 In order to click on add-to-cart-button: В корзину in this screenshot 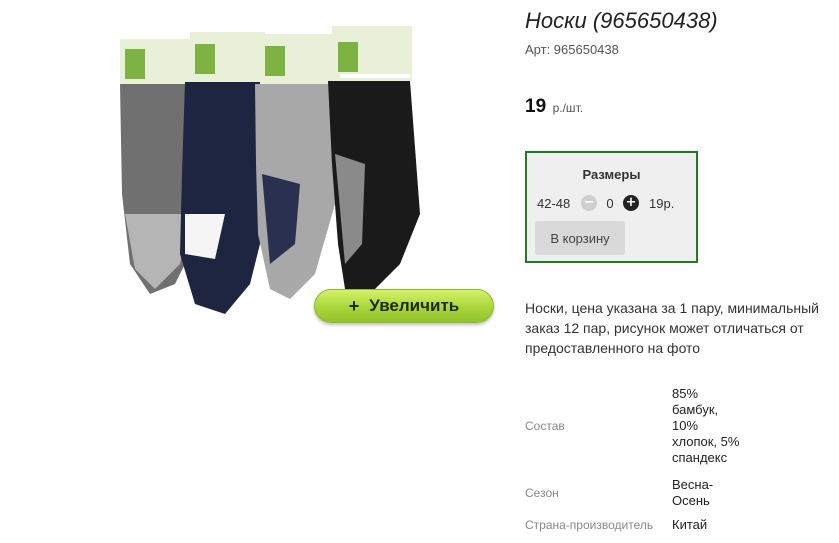, I will do `click(580, 238)`.